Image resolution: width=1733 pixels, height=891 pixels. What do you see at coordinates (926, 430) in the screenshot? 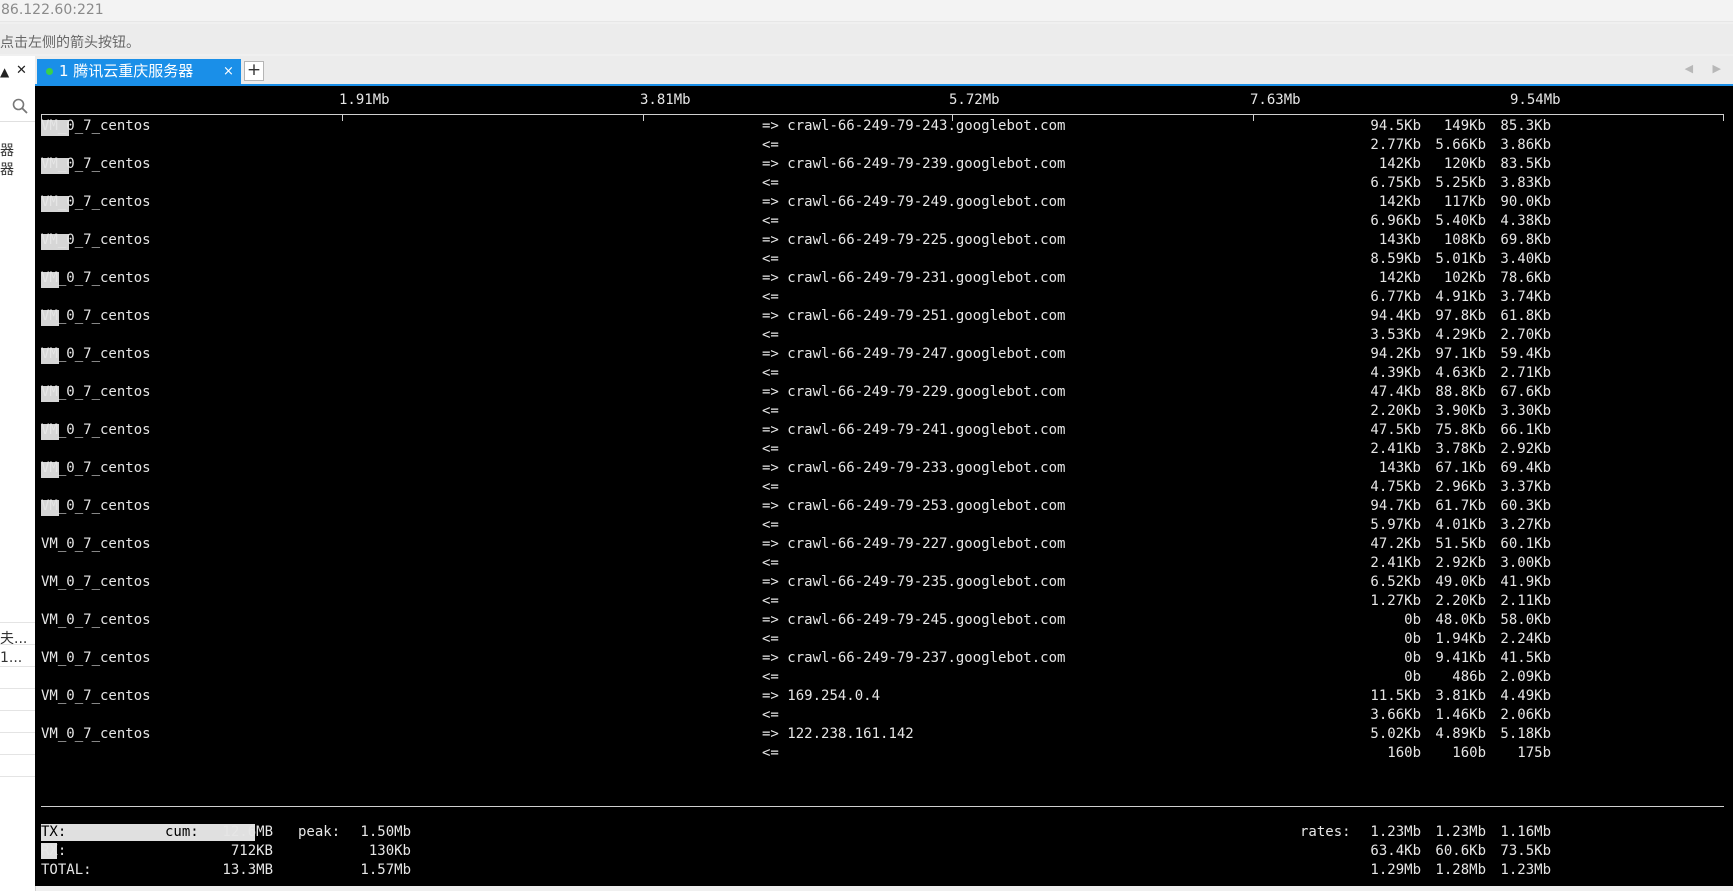
I see `remote-host: crawl-66-249-79-241.googlebot.com` at bounding box center [926, 430].